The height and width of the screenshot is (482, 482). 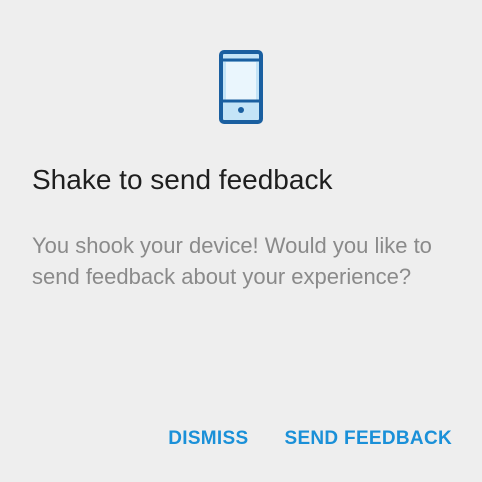 What do you see at coordinates (241, 87) in the screenshot?
I see `phone-icon` at bounding box center [241, 87].